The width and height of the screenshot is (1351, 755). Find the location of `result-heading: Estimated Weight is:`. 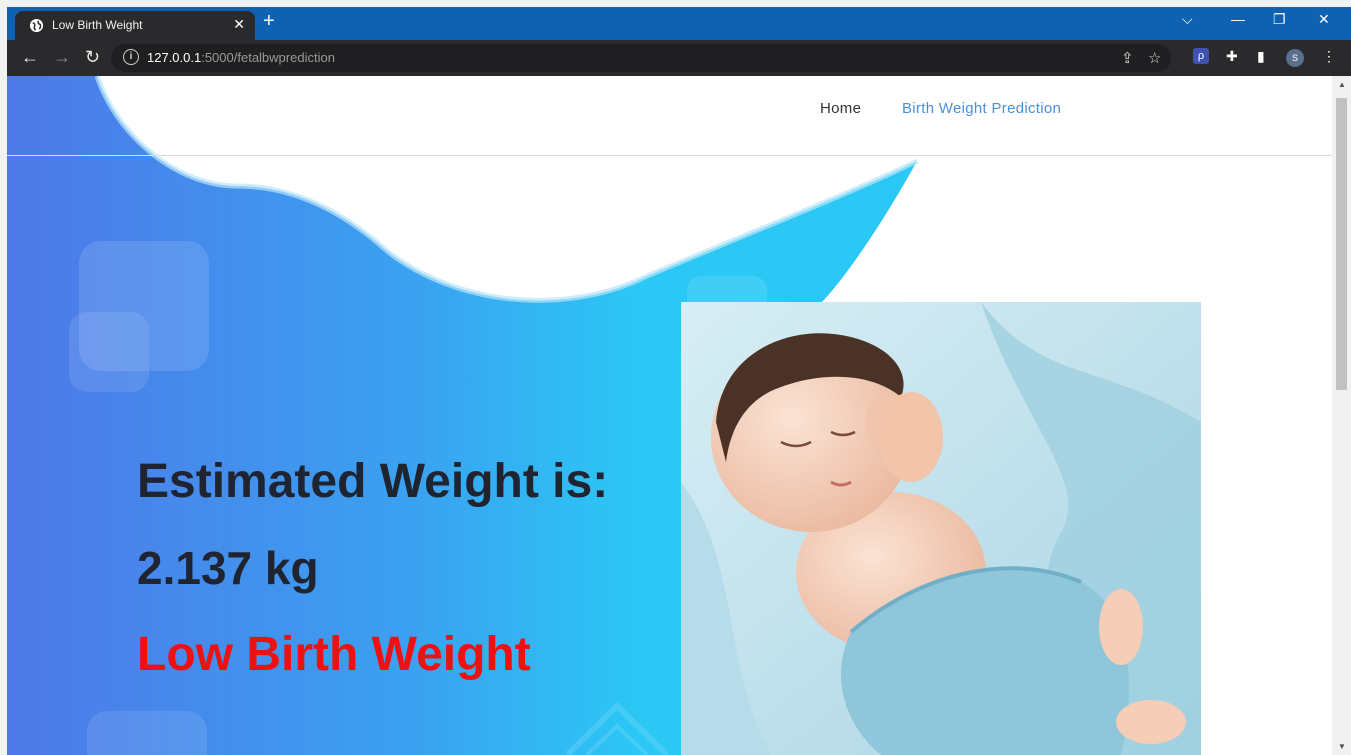

result-heading: Estimated Weight is: is located at coordinates (373, 481).